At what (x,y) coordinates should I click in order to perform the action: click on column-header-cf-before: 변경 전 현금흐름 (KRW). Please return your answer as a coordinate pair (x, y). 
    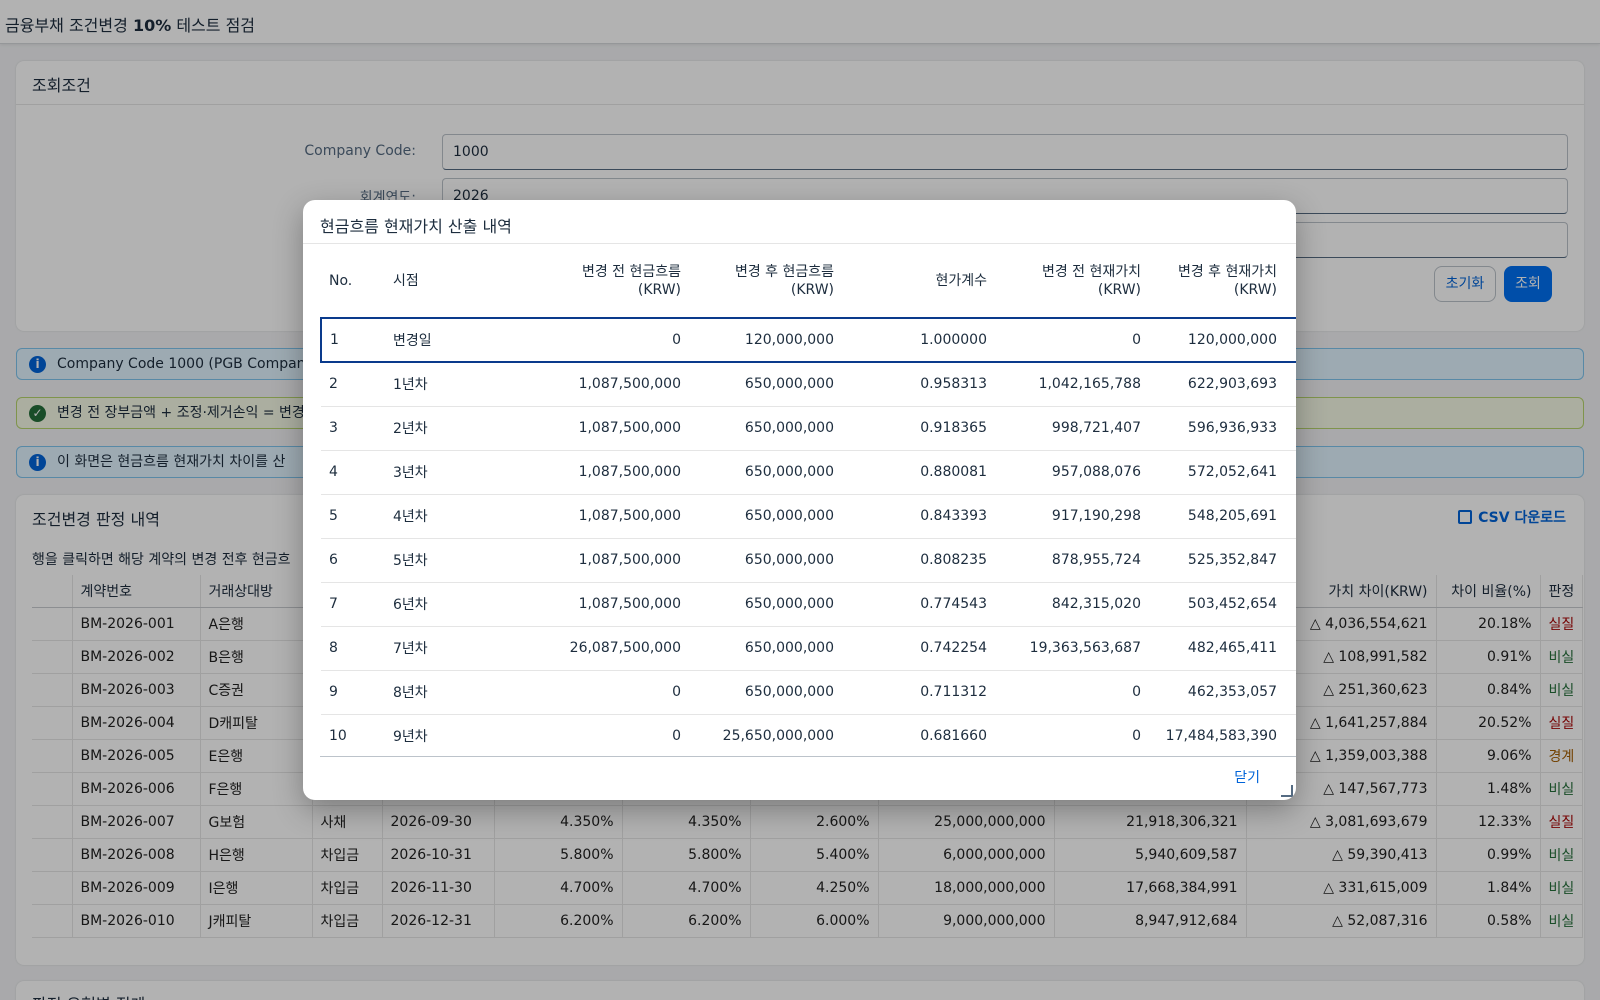
    Looking at the image, I should click on (592, 281).